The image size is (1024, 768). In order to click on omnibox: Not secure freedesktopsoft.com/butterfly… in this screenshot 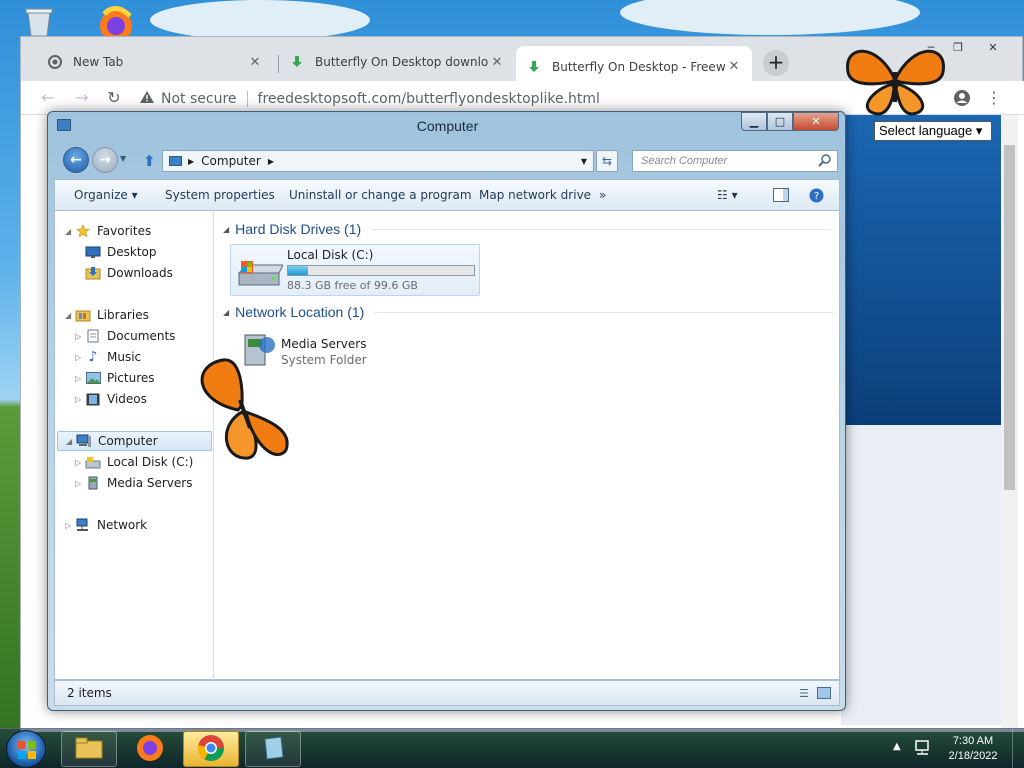, I will do `click(489, 99)`.